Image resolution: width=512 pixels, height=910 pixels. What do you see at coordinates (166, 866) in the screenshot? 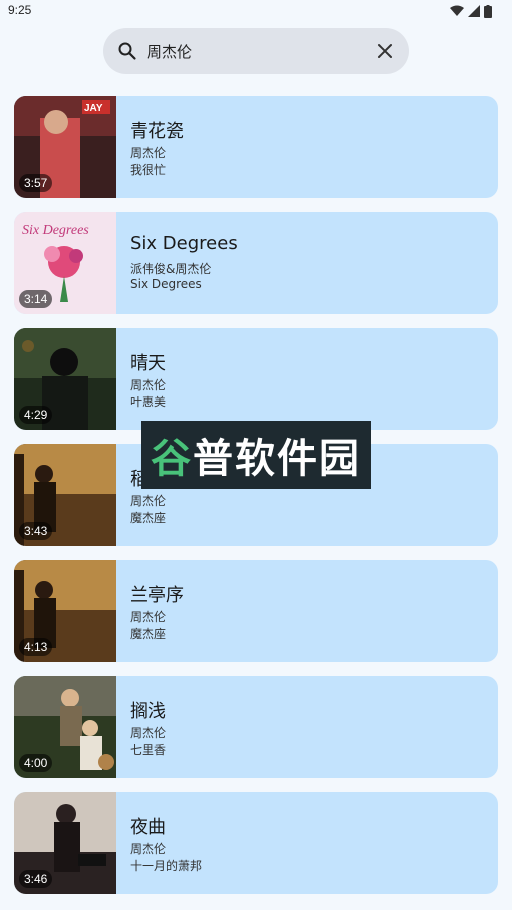
I see `song-album: 十一月的萧邦` at bounding box center [166, 866].